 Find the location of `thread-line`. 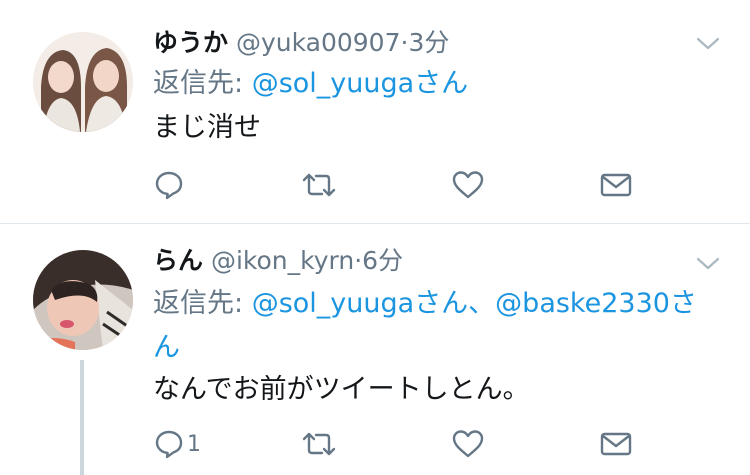

thread-line is located at coordinates (82, 417).